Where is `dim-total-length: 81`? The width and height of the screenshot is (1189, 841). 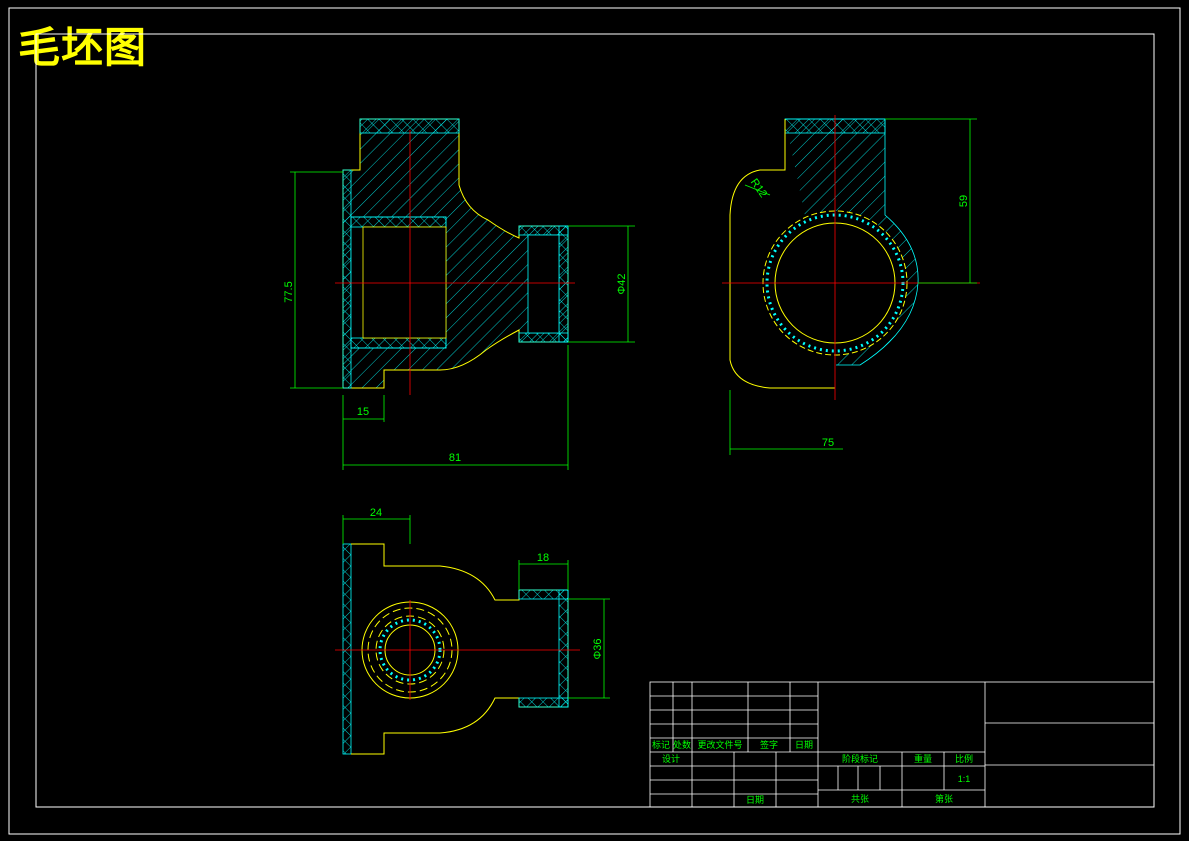
dim-total-length: 81 is located at coordinates (455, 458).